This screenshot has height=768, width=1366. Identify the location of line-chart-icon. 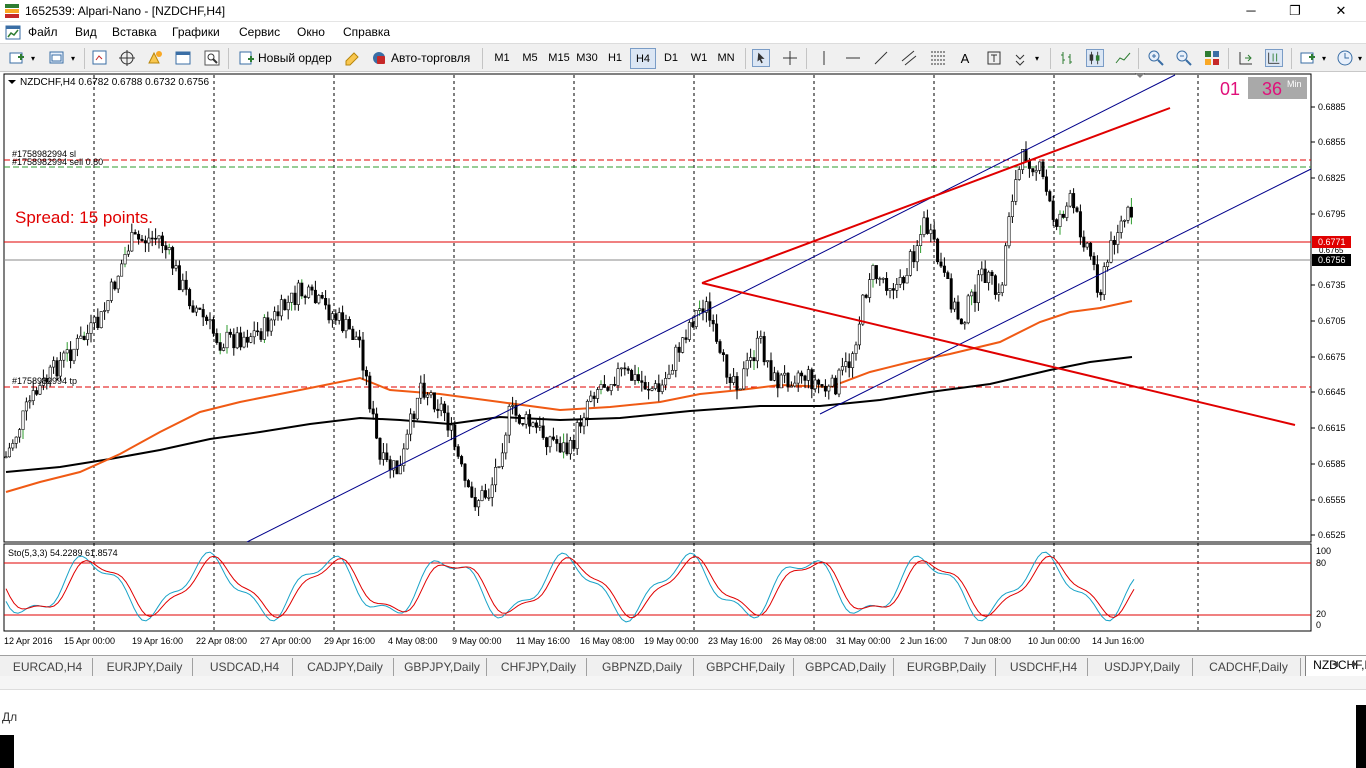
(1123, 58).